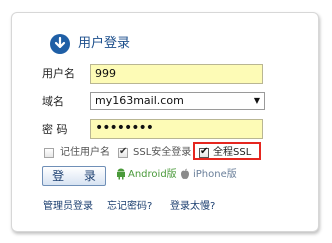 This screenshot has width=332, height=243. What do you see at coordinates (232, 152) in the screenshot?
I see `full-ssl-label: 全程SSL` at bounding box center [232, 152].